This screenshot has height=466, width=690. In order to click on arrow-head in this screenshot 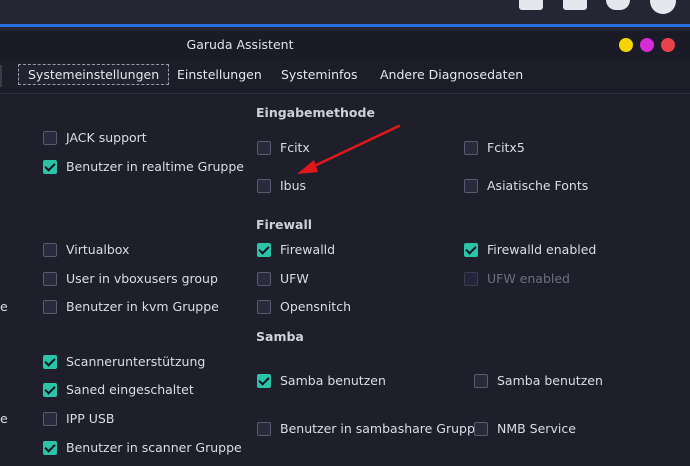, I will do `click(307, 167)`.